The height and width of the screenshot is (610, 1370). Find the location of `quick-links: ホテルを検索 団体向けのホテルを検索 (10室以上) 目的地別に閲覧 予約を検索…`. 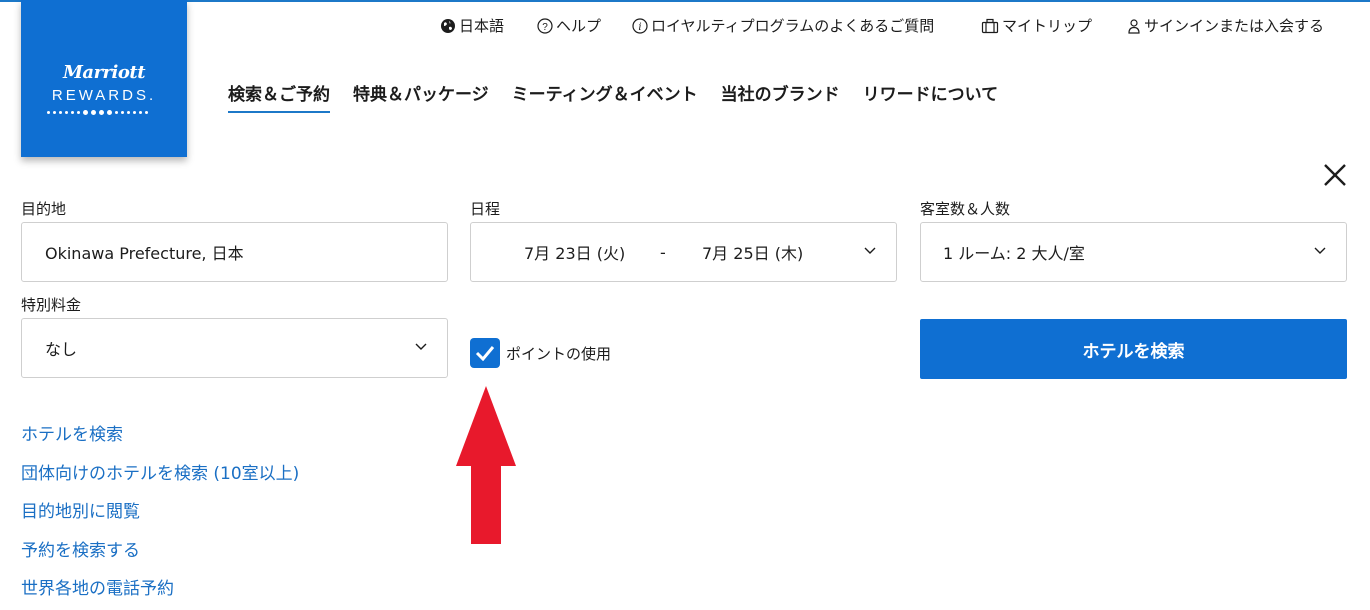

quick-links: ホテルを検索 団体向けのホテルを検索 (10室以上) 目的地別に閲覧 予約を検索… is located at coordinates (160, 517).